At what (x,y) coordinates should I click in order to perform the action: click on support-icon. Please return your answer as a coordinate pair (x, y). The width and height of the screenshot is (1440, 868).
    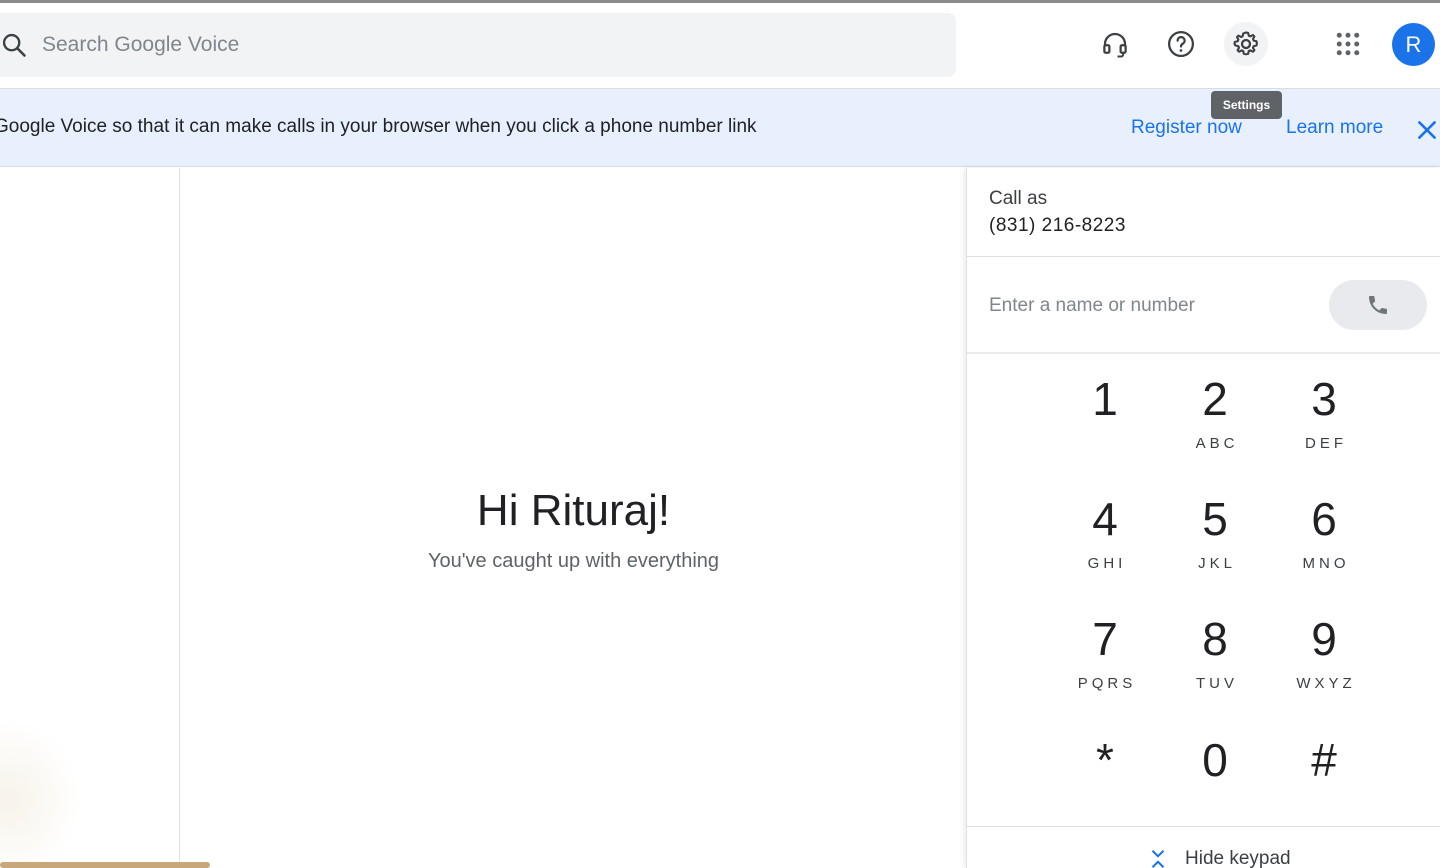
    Looking at the image, I should click on (1115, 45).